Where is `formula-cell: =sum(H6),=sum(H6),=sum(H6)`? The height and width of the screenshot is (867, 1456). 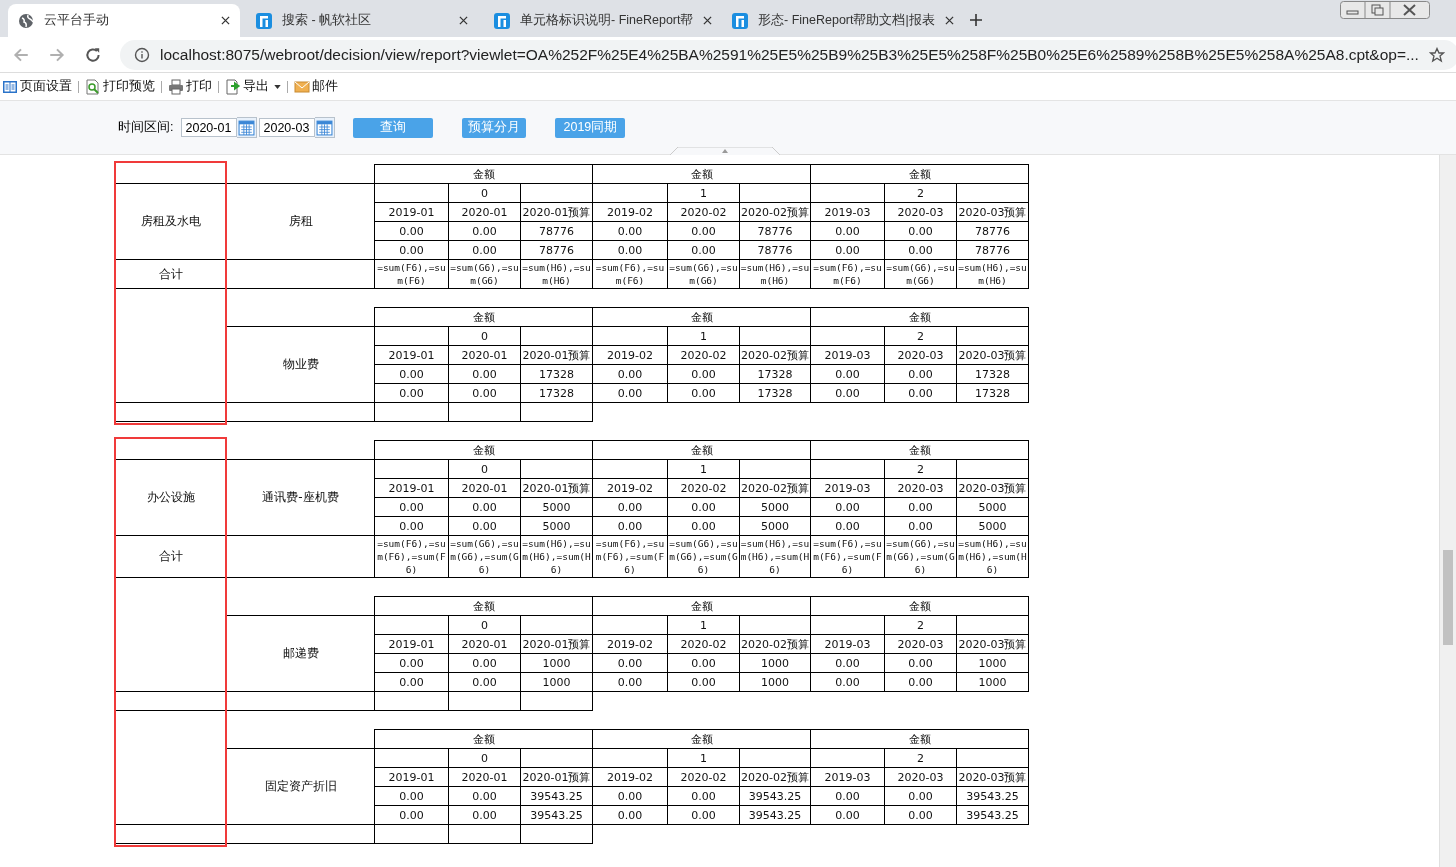
formula-cell: =sum(H6),=sum(H6),=sum(H6) is located at coordinates (992, 556).